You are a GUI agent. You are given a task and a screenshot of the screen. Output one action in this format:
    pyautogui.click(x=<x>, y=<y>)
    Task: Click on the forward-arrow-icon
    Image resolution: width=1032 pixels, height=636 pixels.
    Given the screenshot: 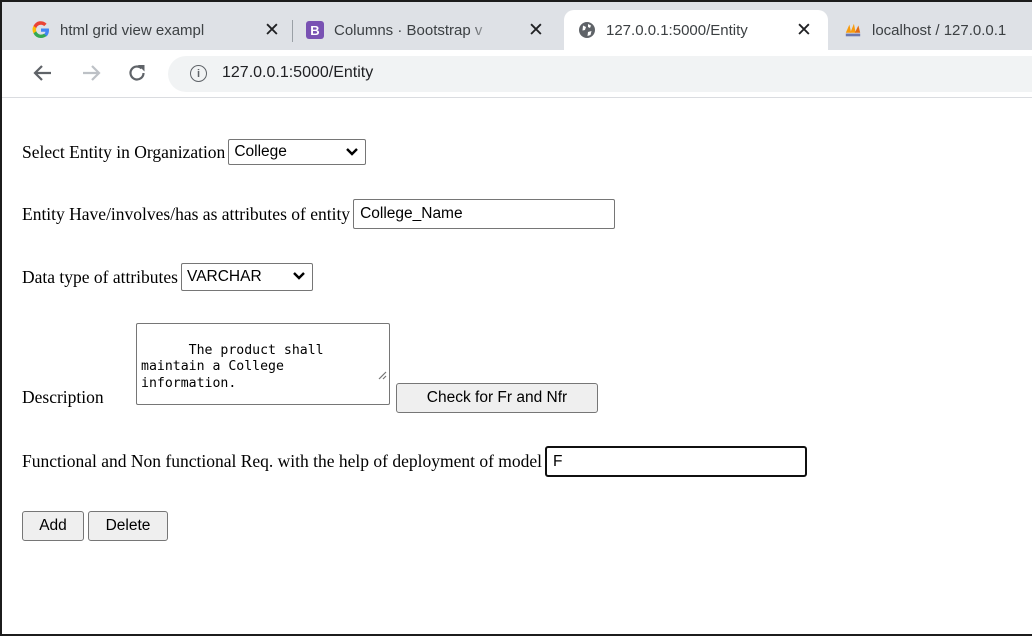 What is the action you would take?
    pyautogui.click(x=91, y=73)
    